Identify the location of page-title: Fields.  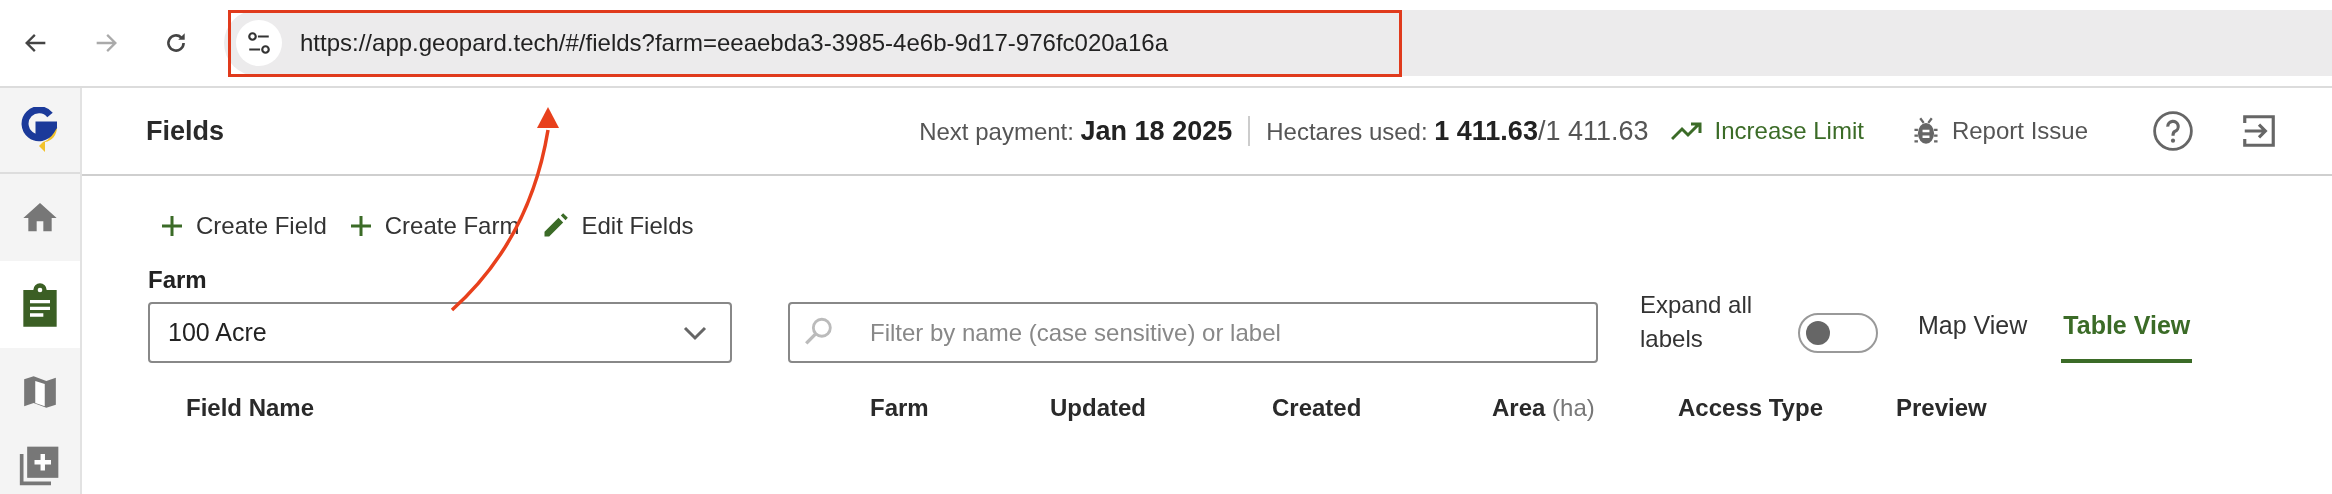
(186, 131).